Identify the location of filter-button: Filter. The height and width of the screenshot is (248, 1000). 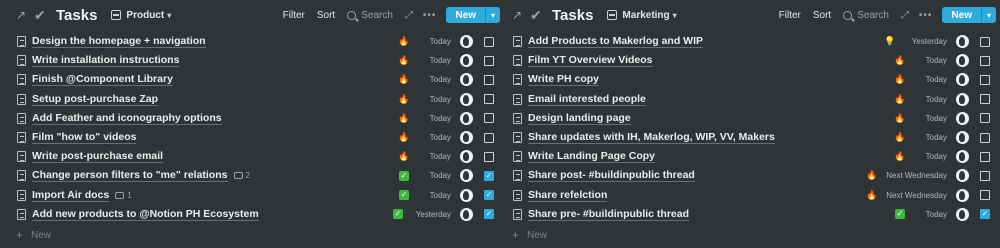
(294, 15).